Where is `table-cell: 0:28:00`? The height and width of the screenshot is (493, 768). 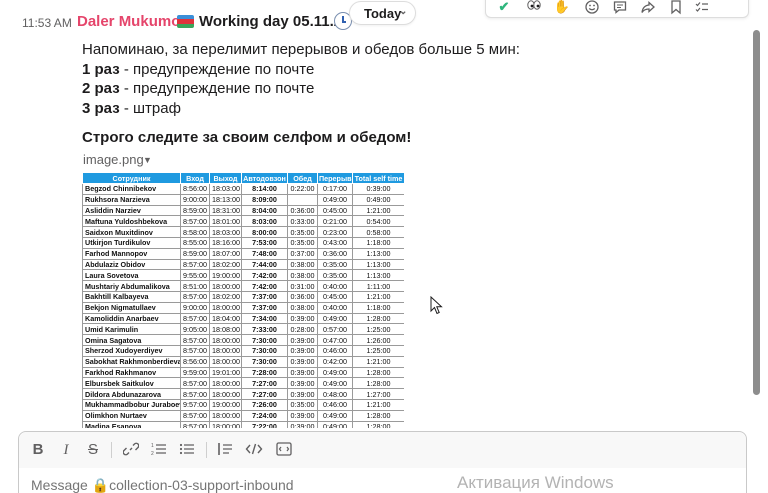
table-cell: 0:28:00 is located at coordinates (302, 329).